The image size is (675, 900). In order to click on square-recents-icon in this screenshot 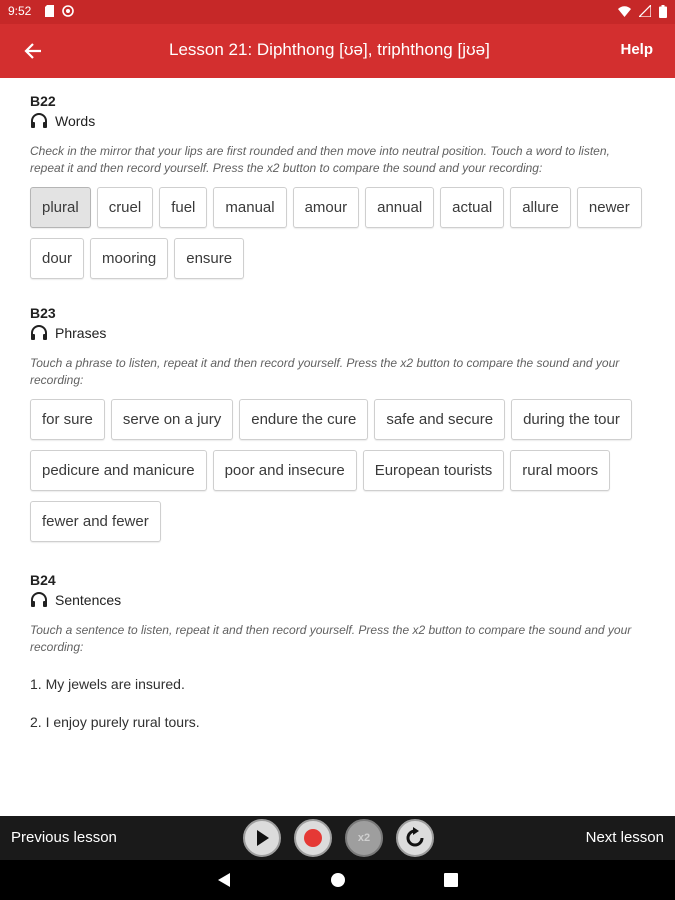, I will do `click(451, 880)`.